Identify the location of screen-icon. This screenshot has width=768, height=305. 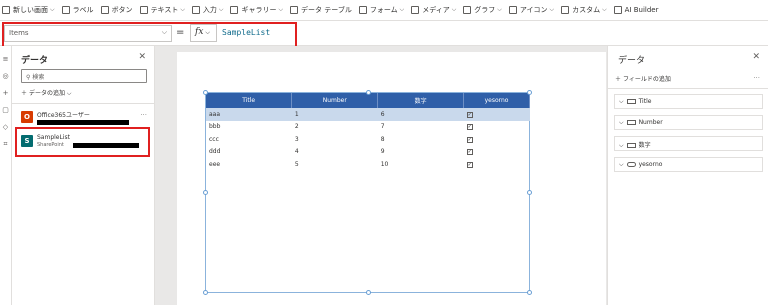
(6, 10).